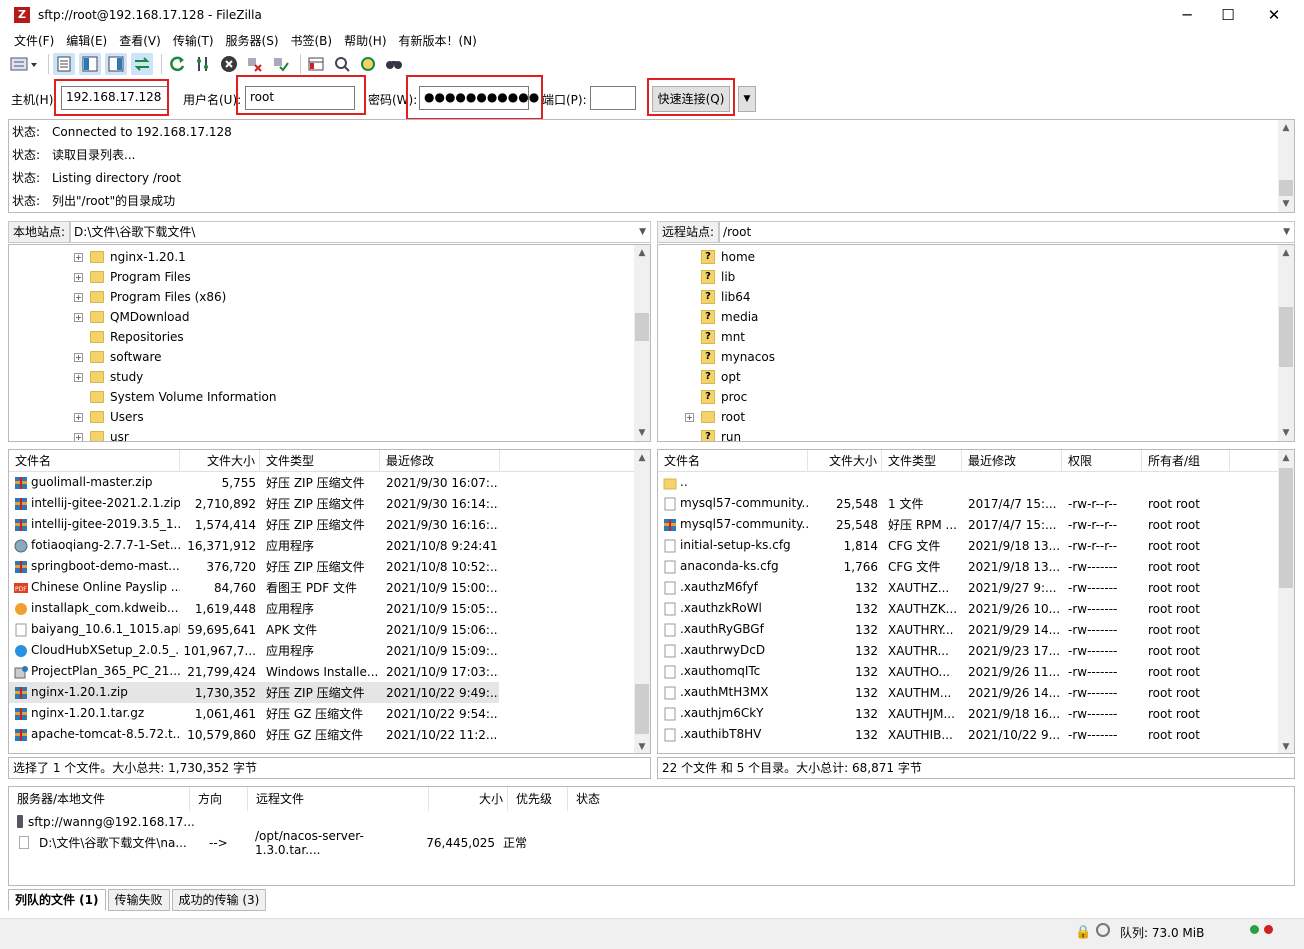  Describe the element at coordinates (976, 434) in the screenshot. I see `tree-item: ? run` at that location.